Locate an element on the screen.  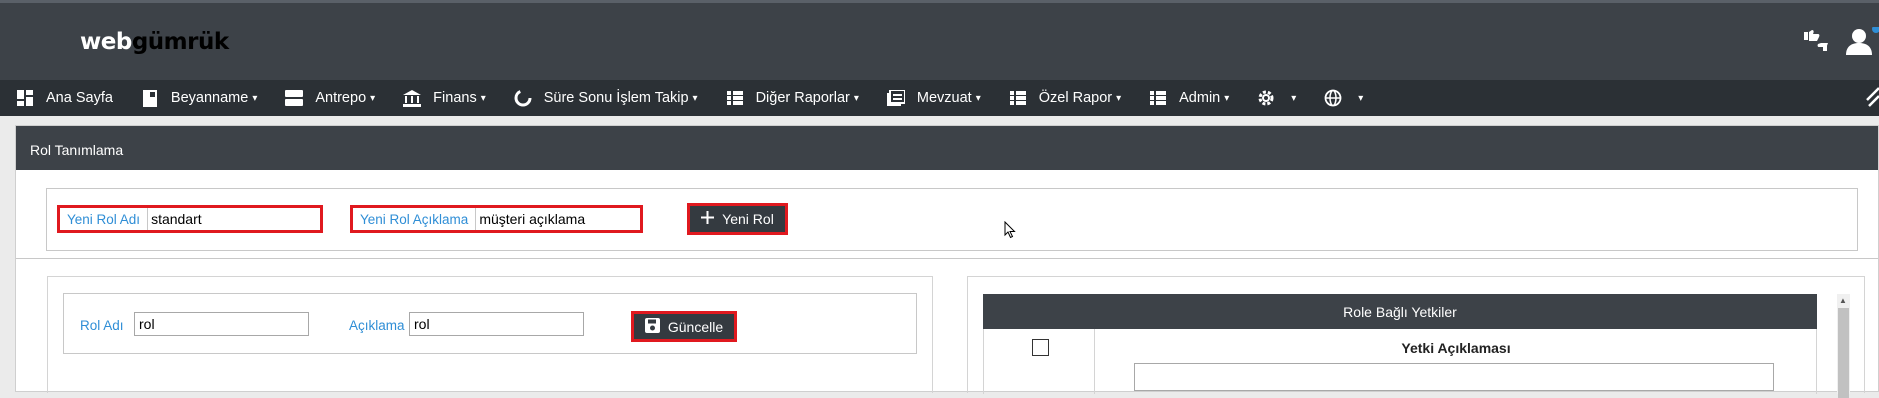
section-divider is located at coordinates (947, 258).